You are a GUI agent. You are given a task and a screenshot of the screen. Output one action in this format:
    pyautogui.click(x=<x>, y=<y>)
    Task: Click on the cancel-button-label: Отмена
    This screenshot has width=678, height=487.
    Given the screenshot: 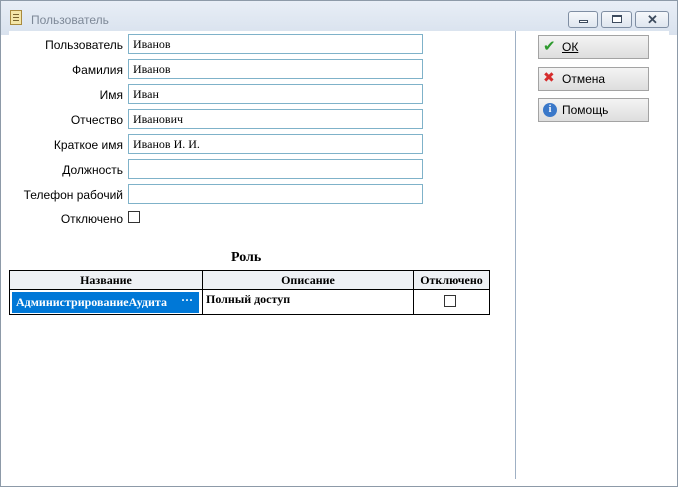 What is the action you would take?
    pyautogui.click(x=584, y=79)
    